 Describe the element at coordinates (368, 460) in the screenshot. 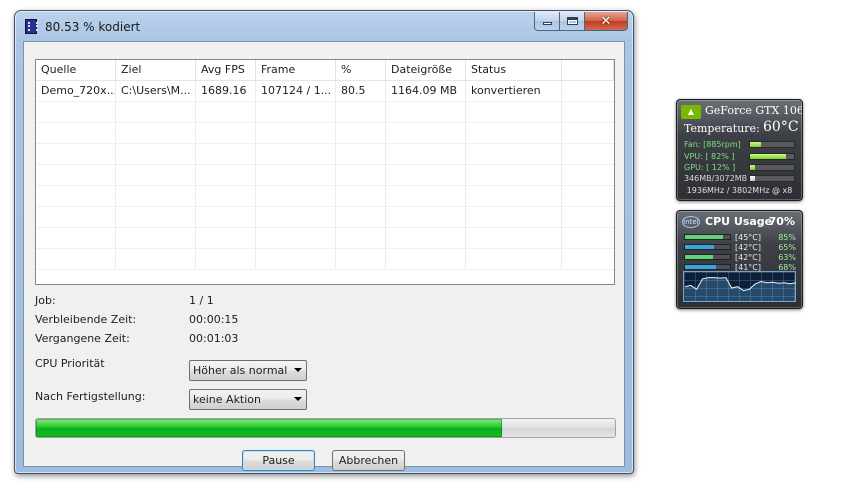

I see `cancel-button: Abbrechen` at that location.